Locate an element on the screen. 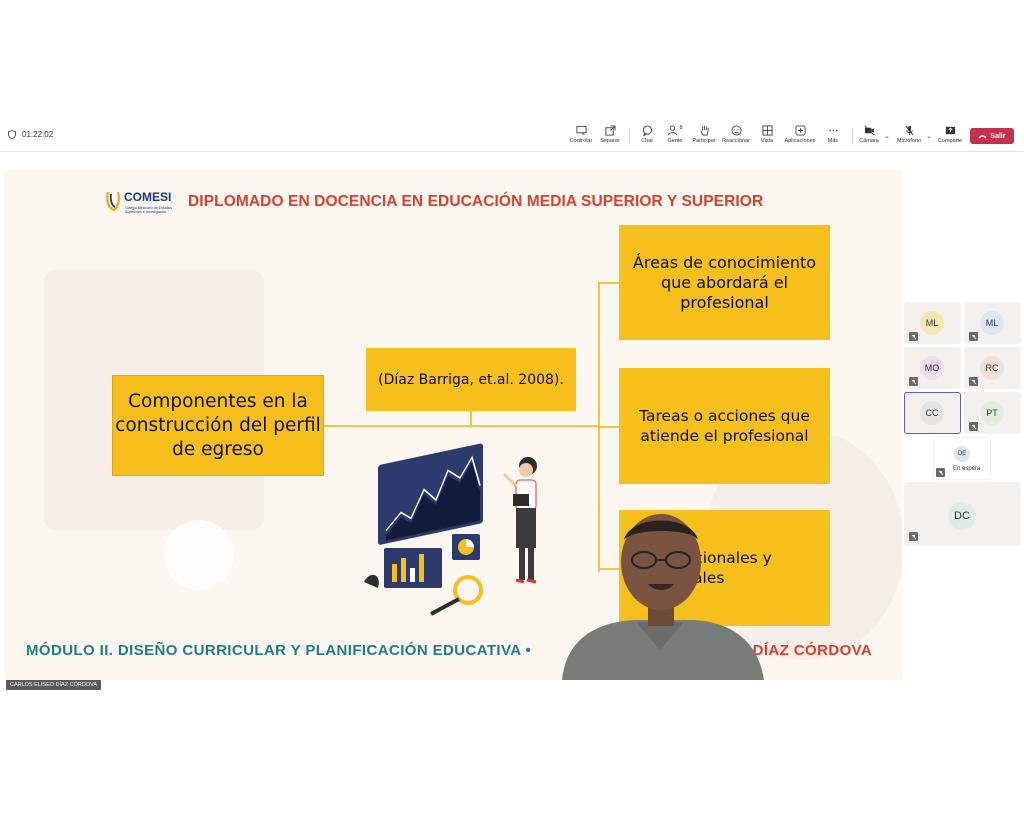 This screenshot has height=819, width=1024. logo-text: COMESI is located at coordinates (148, 197).